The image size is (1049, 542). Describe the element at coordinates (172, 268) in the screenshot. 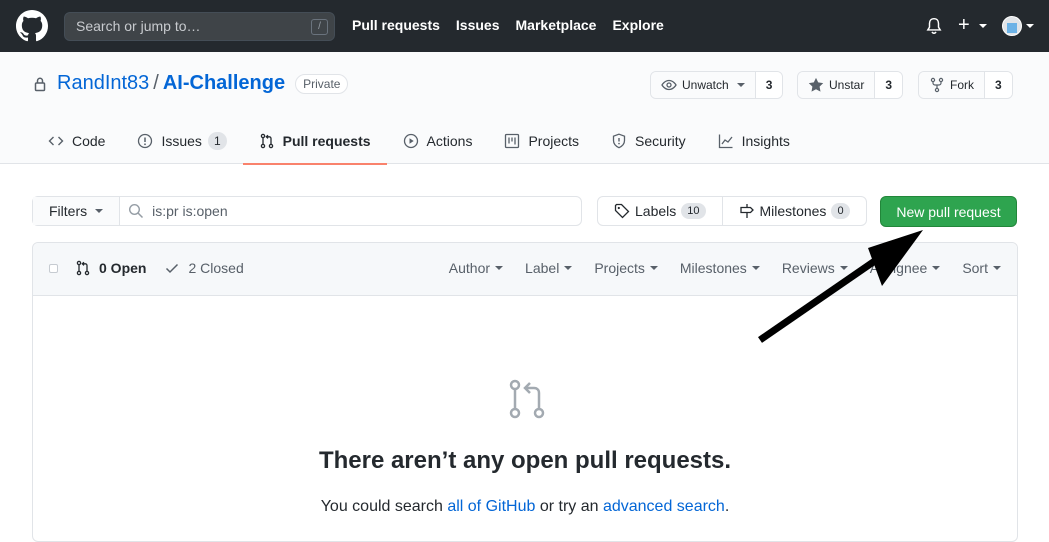

I see `check-icon` at that location.